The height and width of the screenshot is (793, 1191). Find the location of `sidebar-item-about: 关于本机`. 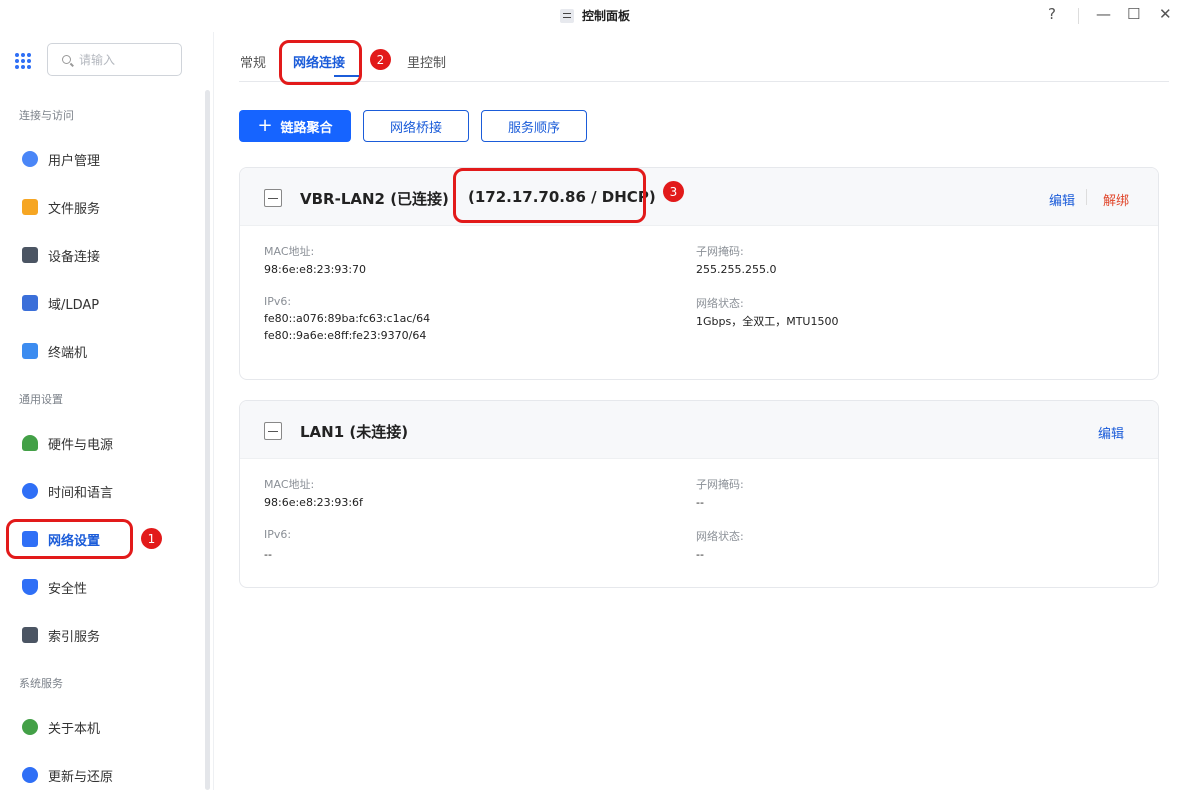

sidebar-item-about: 关于本机 is located at coordinates (105, 727).